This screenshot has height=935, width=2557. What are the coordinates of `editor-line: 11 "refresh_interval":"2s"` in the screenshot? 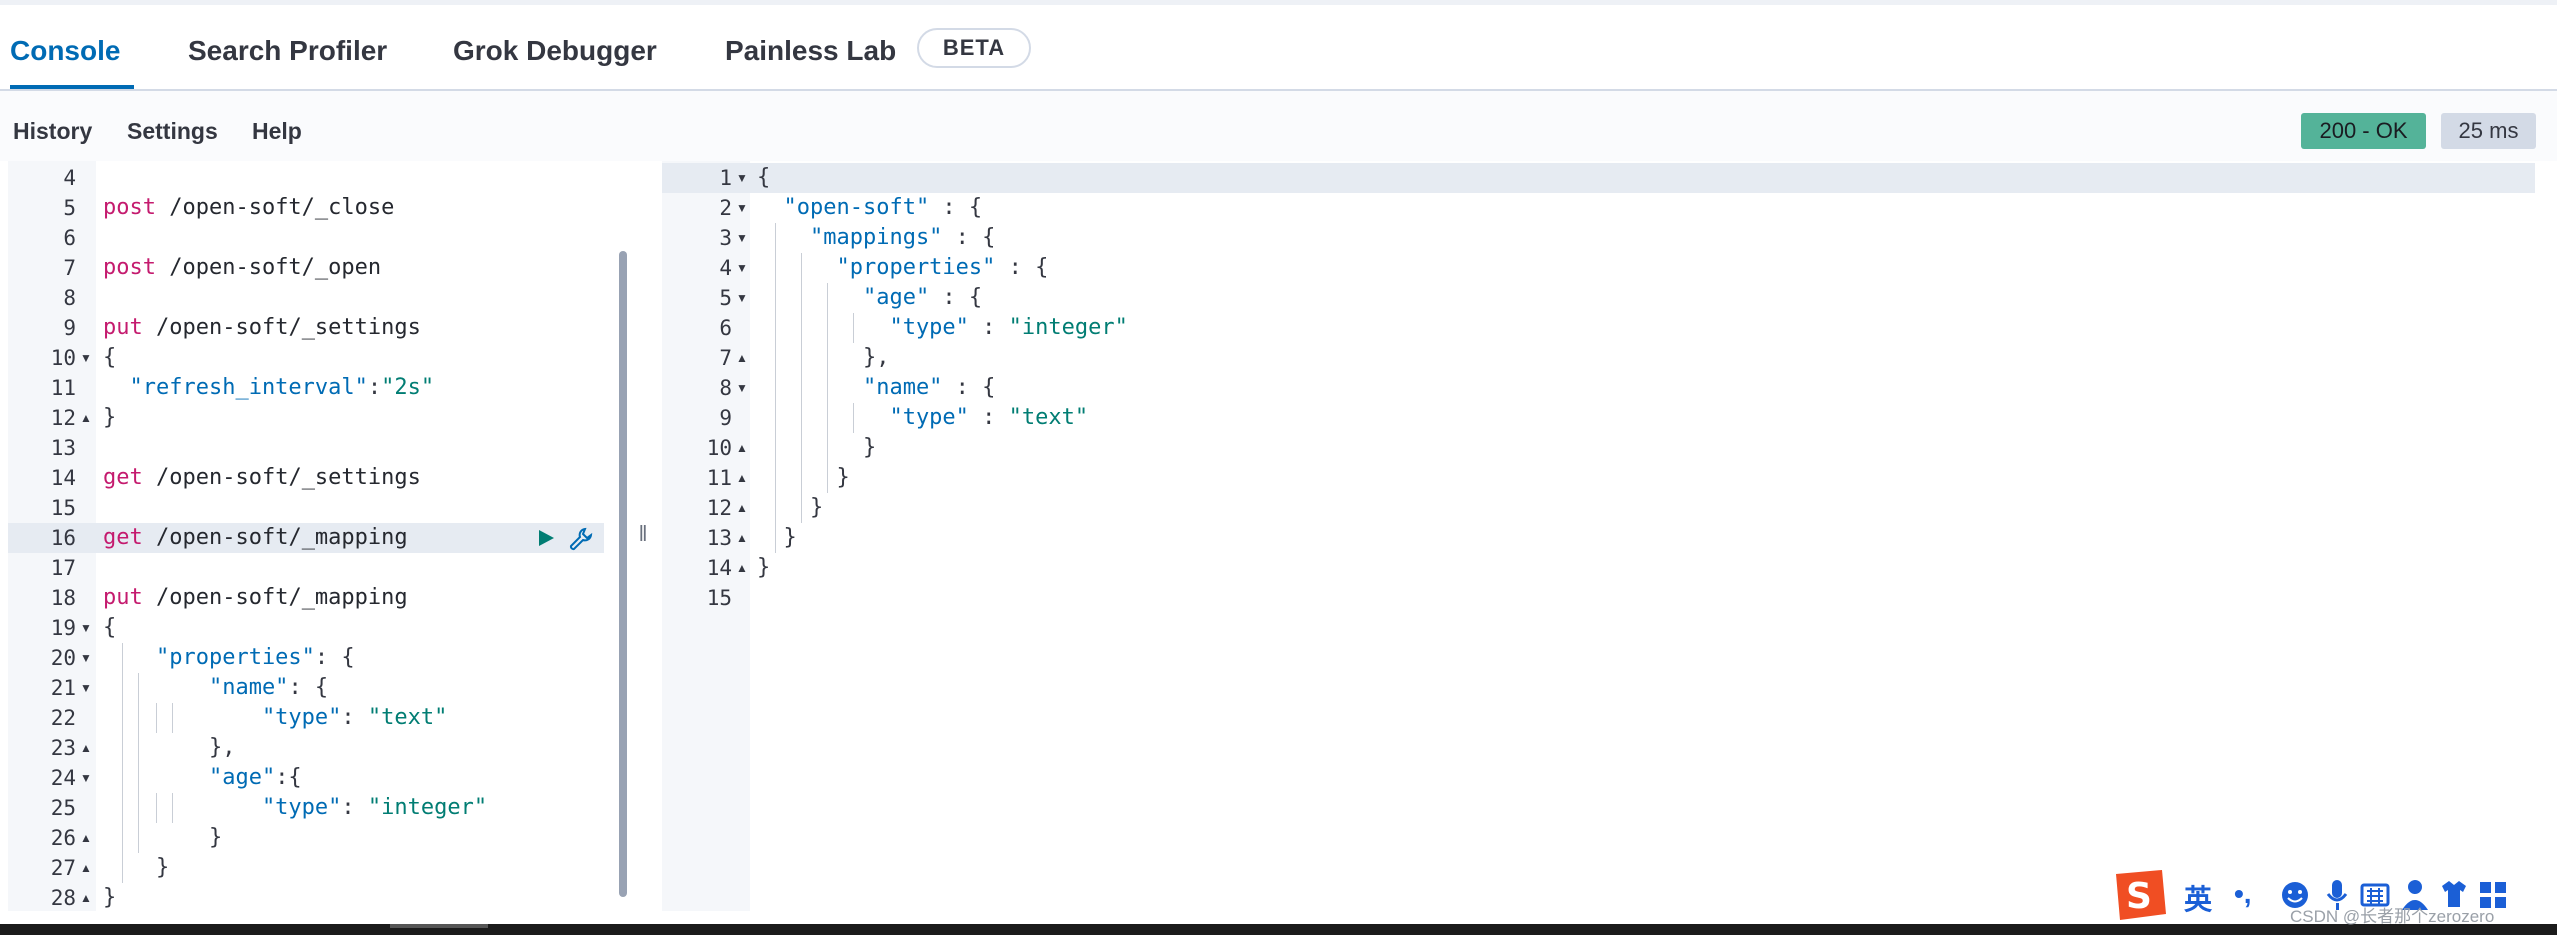 It's located at (306, 388).